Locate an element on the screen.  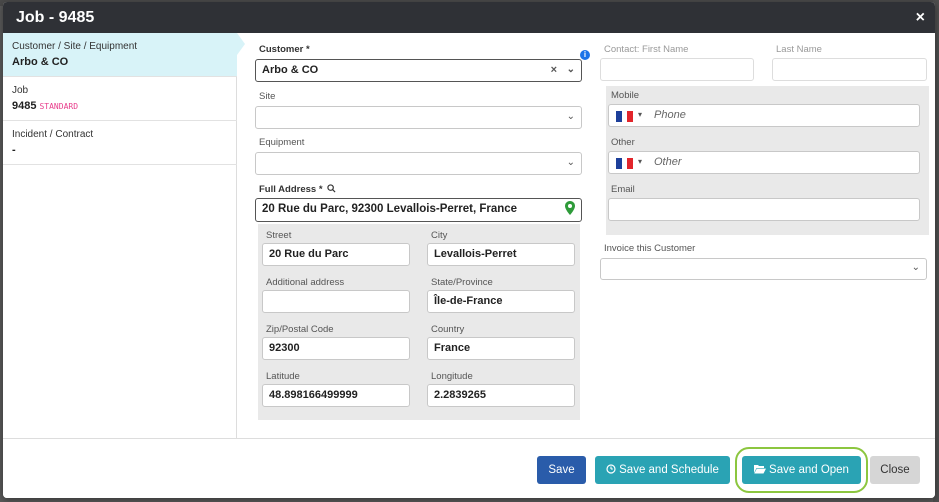
first-name-input is located at coordinates (677, 69).